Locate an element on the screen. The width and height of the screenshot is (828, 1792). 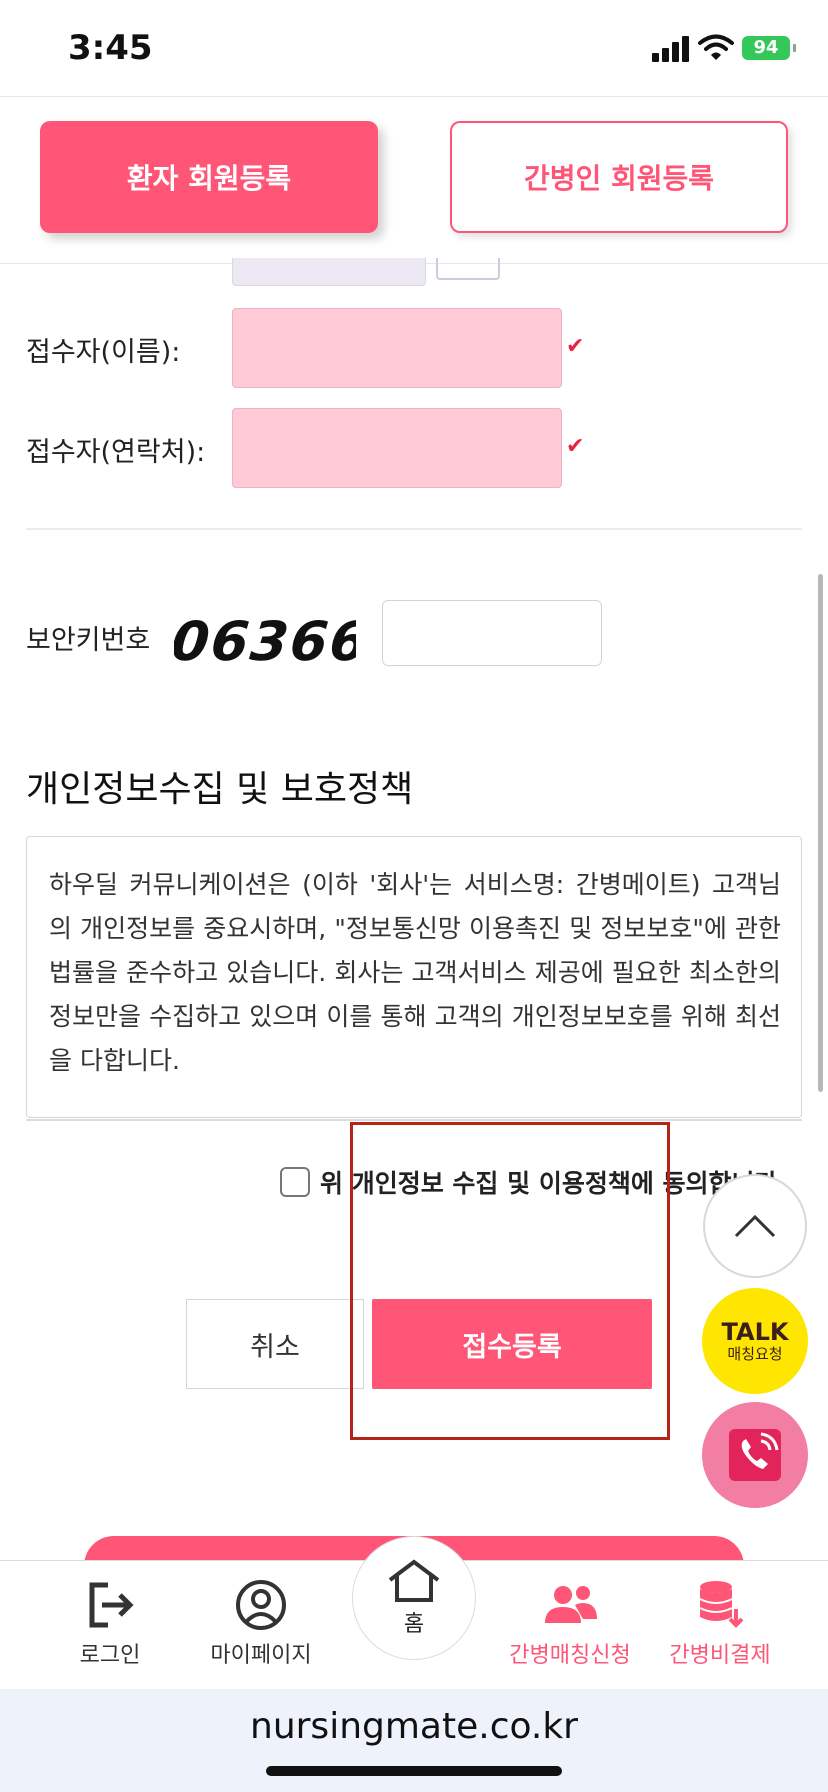
browser-url: nursingmate.co.kr is located at coordinates (414, 1726).